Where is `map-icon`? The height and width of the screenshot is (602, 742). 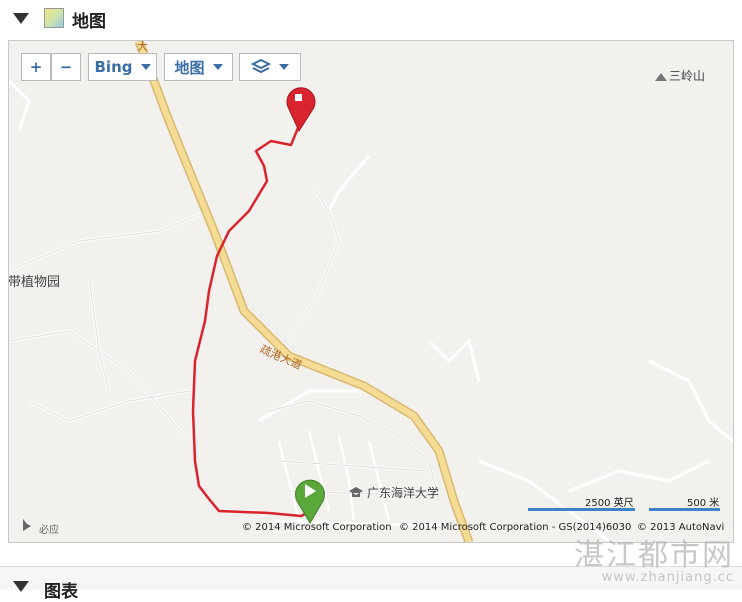
map-icon is located at coordinates (54, 18).